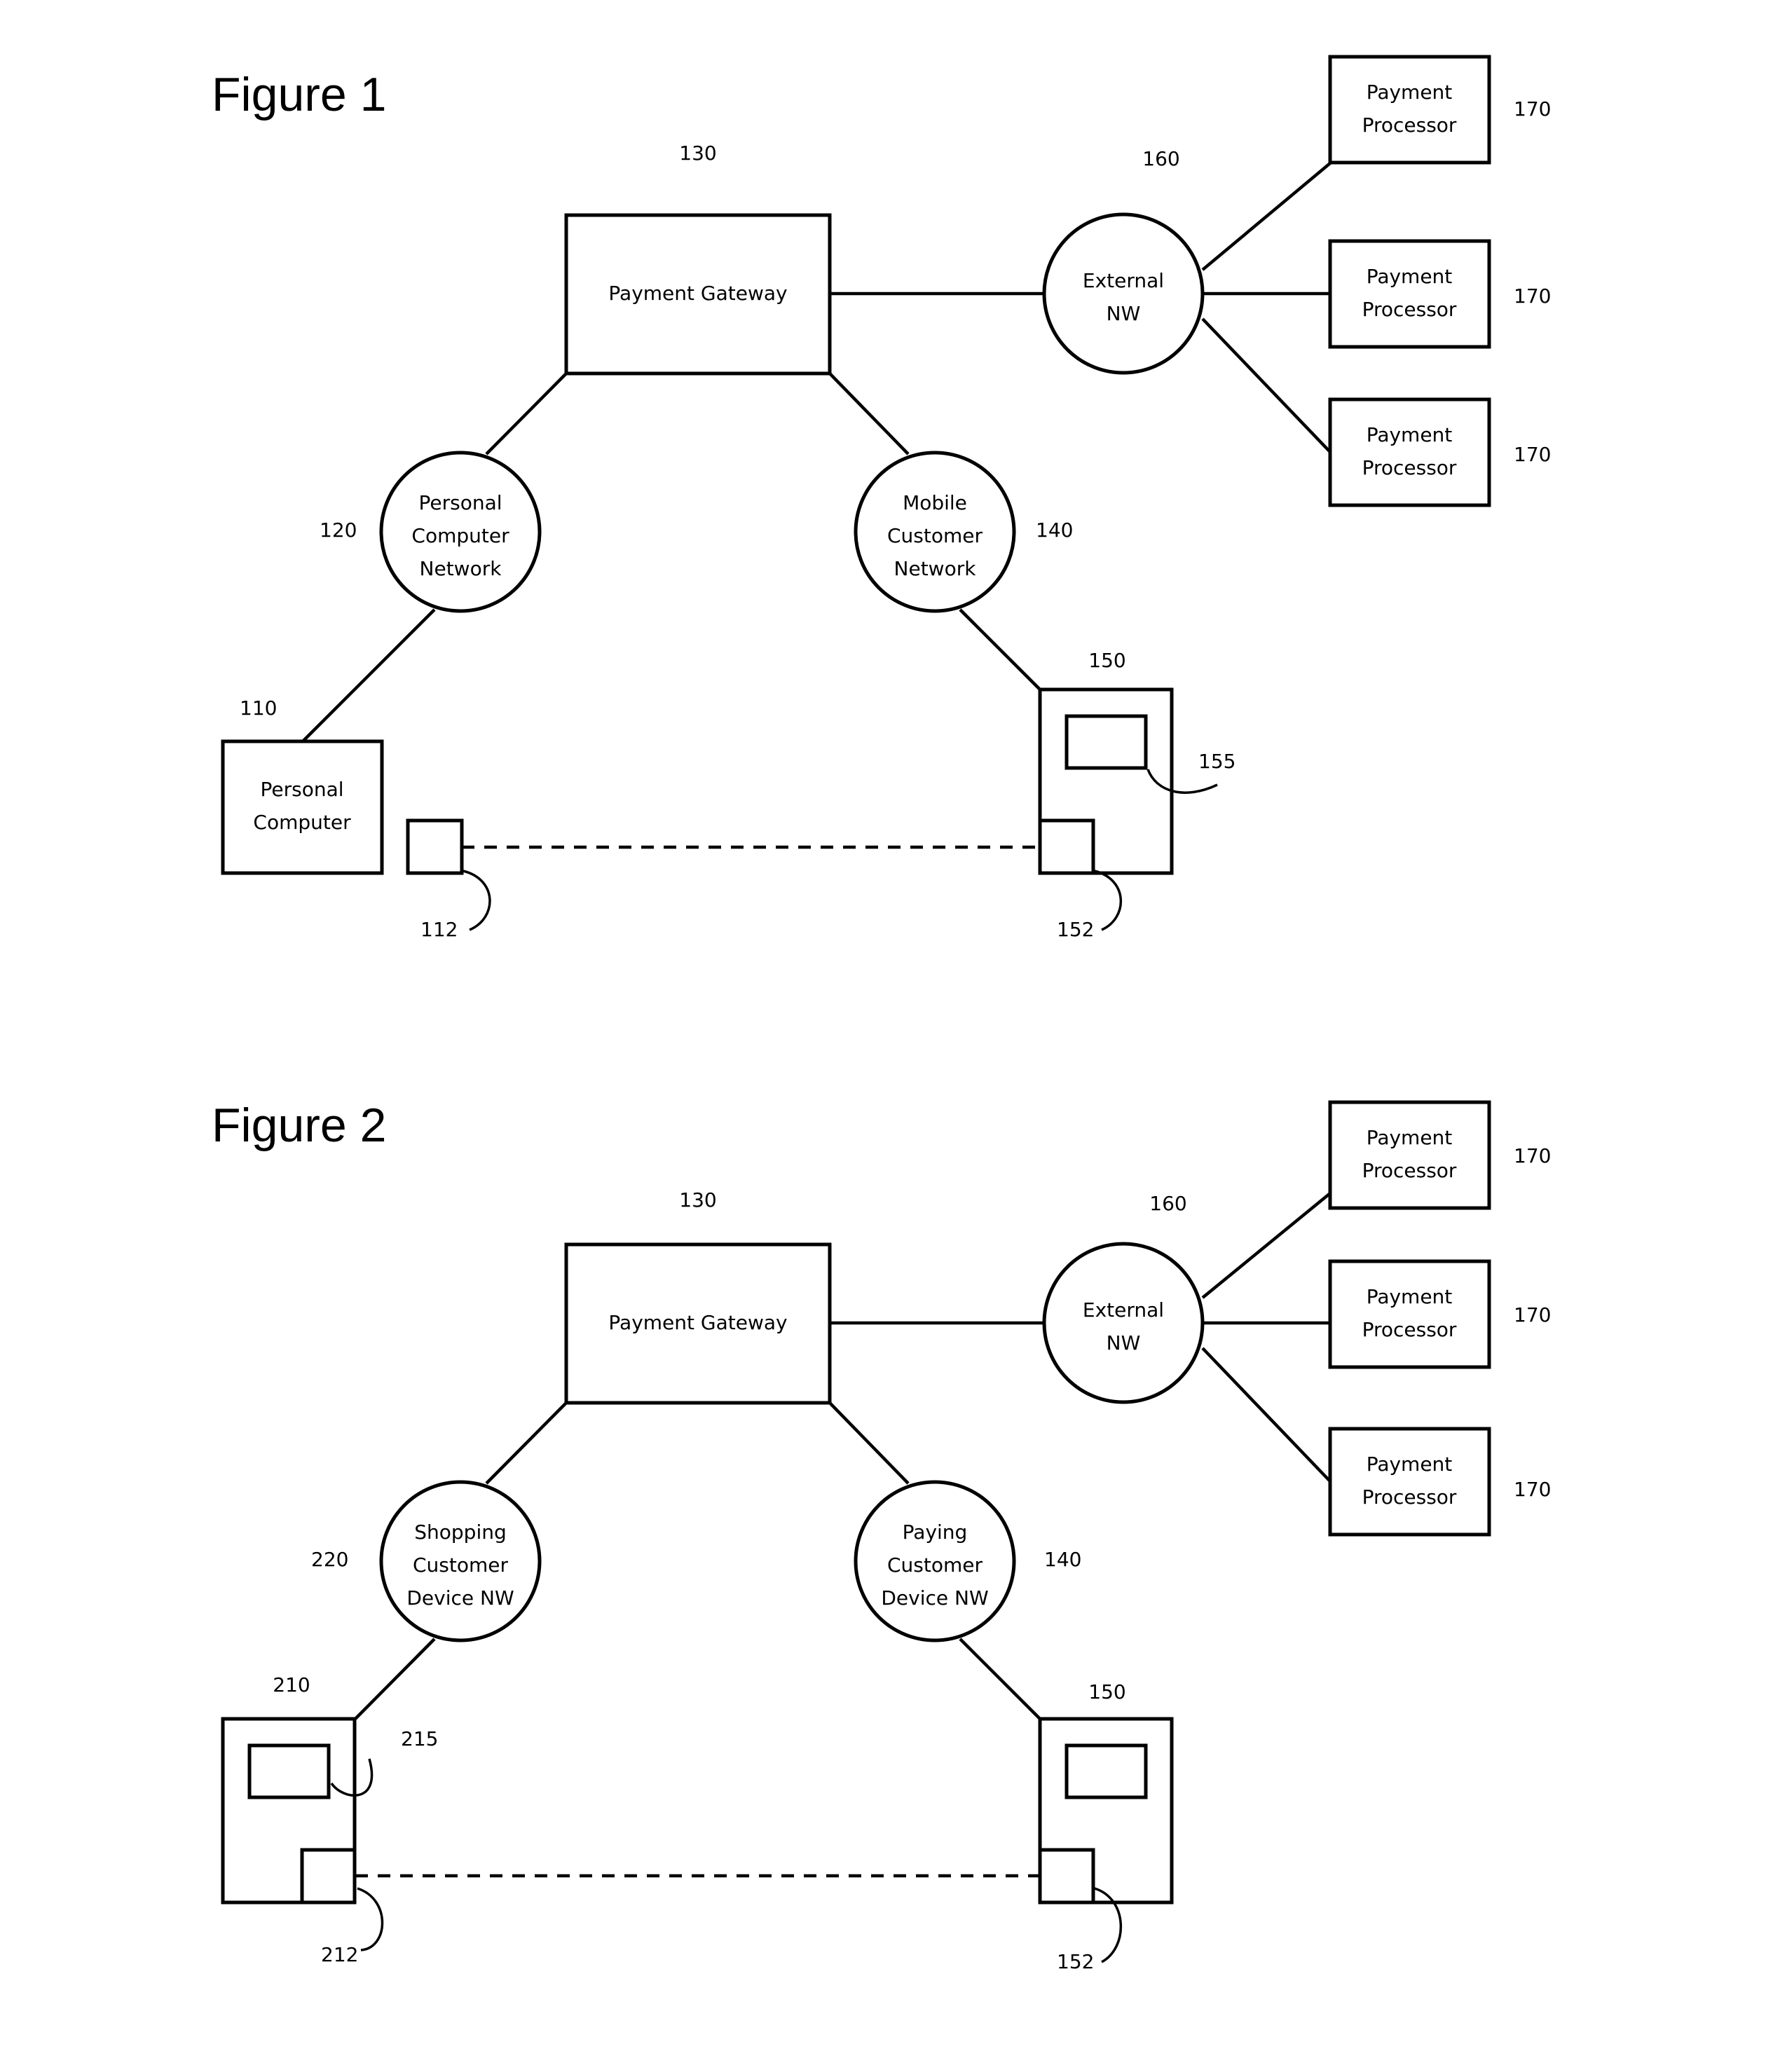 This screenshot has width=1773, height=2072. Describe the element at coordinates (935, 568) in the screenshot. I see `right-network-line3: Network` at that location.